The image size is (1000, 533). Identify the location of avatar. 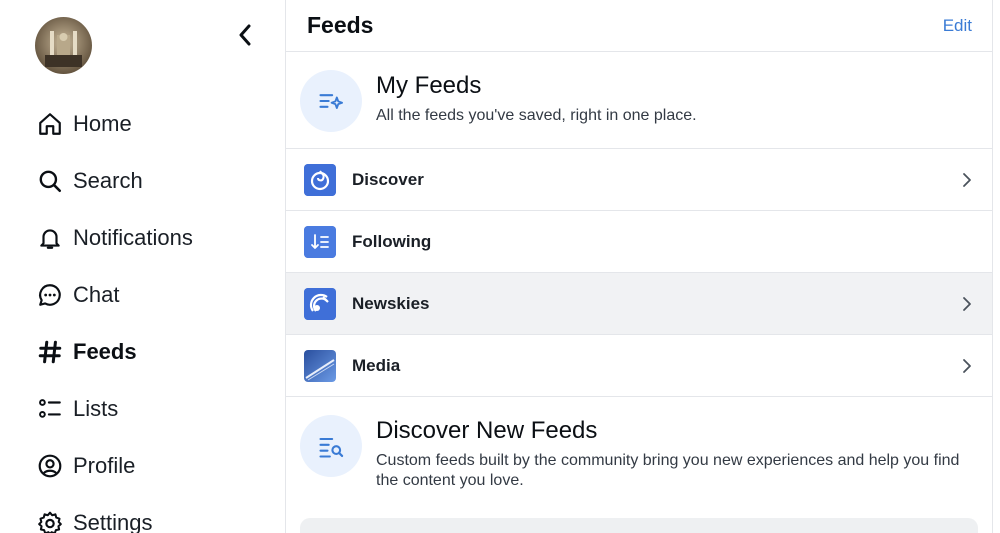
(63, 45).